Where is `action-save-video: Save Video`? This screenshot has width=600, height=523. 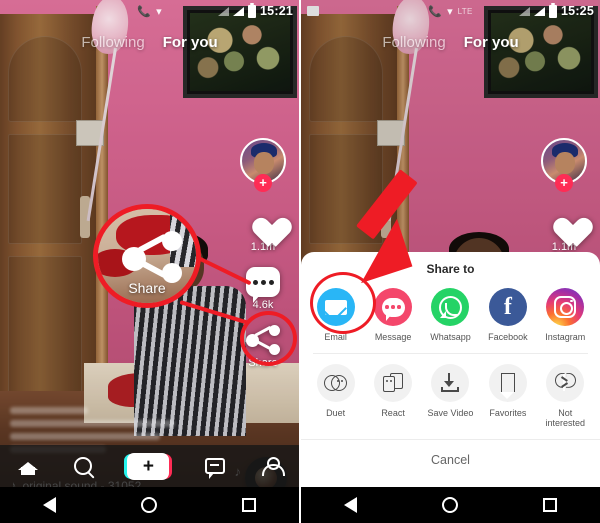 action-save-video: Save Video is located at coordinates (450, 396).